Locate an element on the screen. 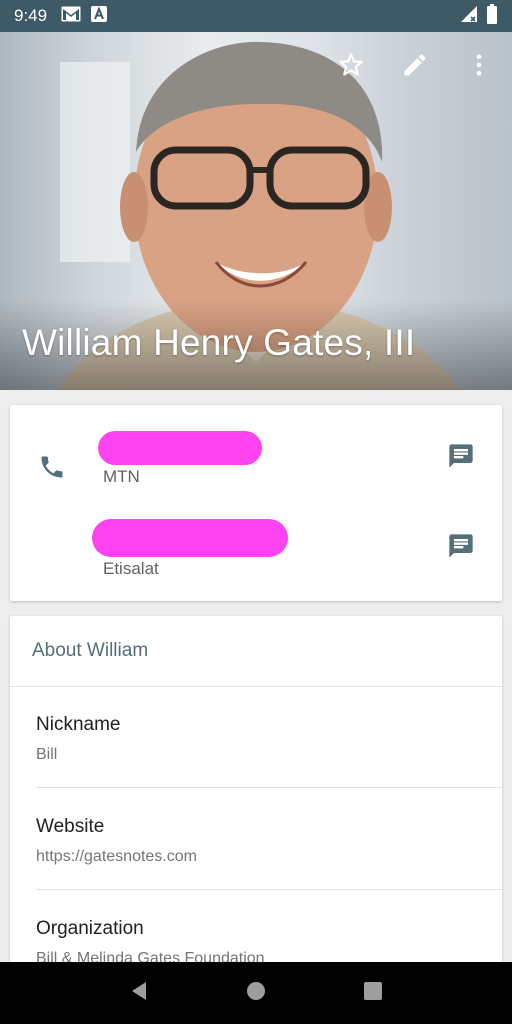 Image resolution: width=512 pixels, height=1024 pixels. navigation-bar is located at coordinates (256, 993).